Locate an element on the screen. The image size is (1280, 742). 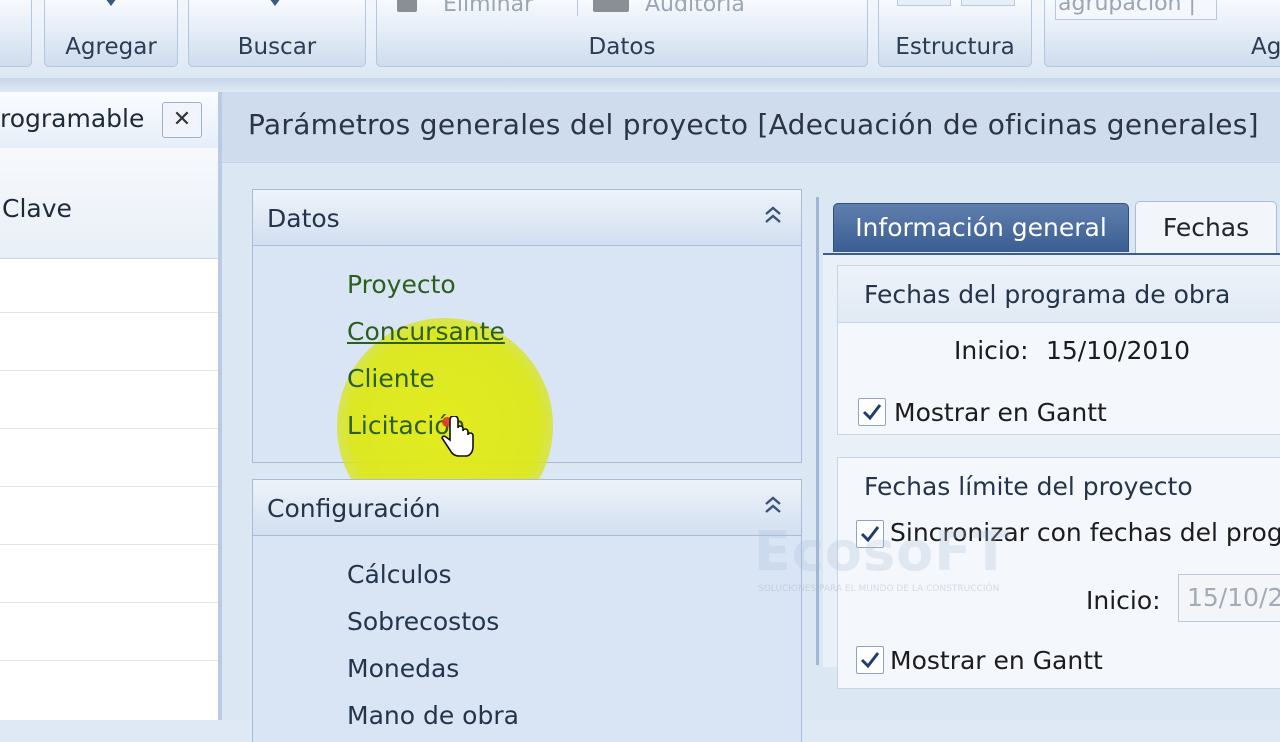
section-header: Fechas del programa de obra is located at coordinates (1059, 294).